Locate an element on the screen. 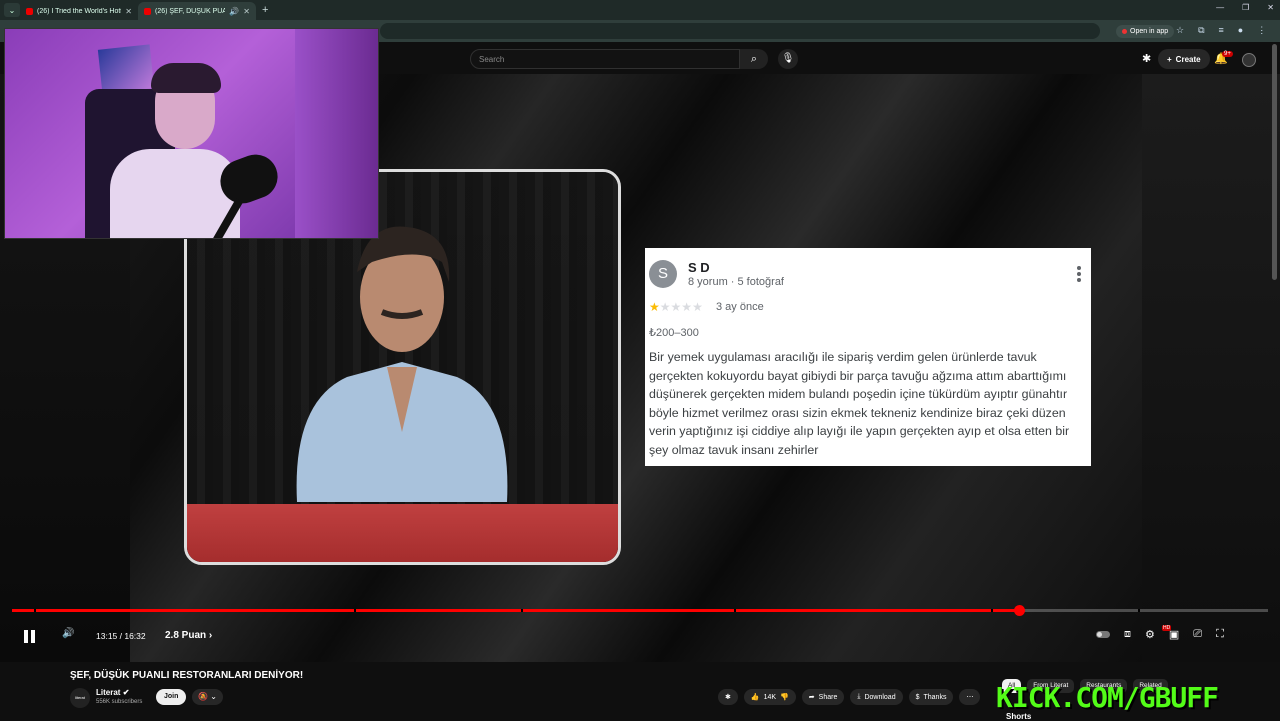 The height and width of the screenshot is (721, 1280). notification-count-badge: 9+ is located at coordinates (1227, 54).